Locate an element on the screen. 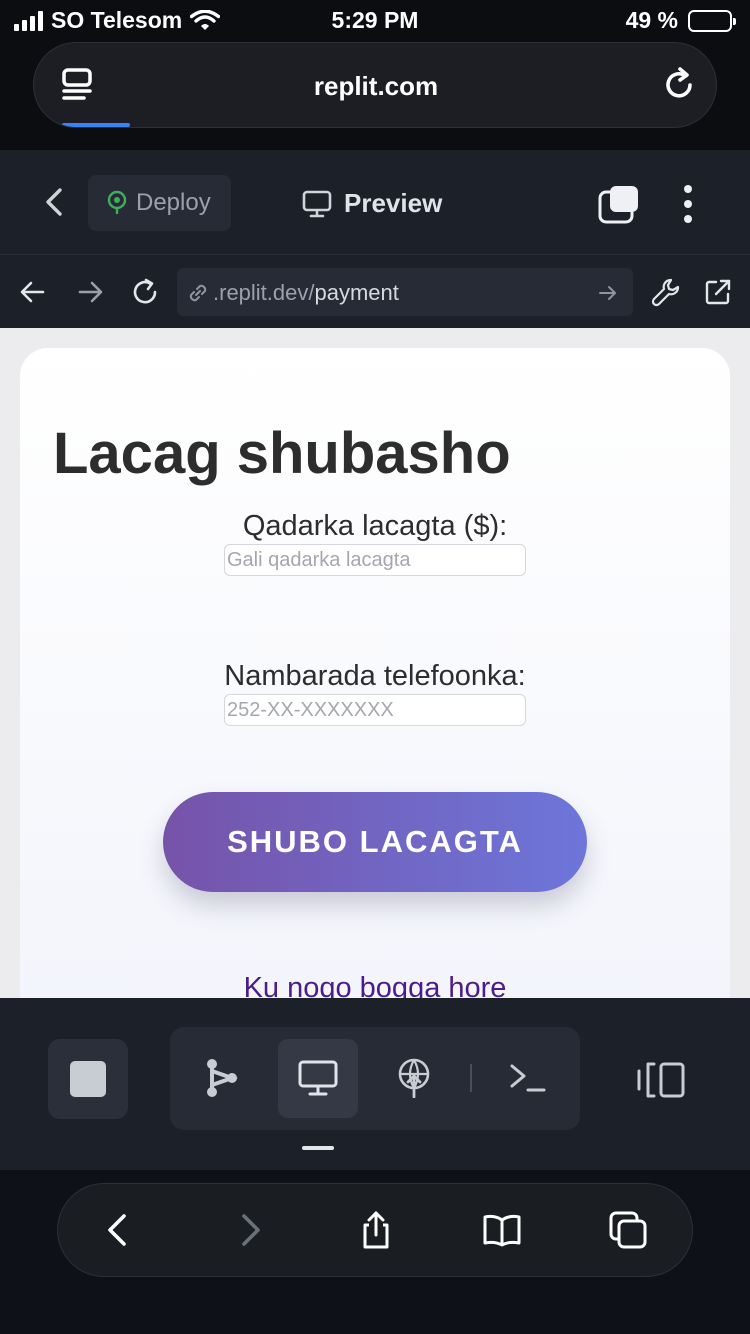 The image size is (750, 1334). chevron-right-icon is located at coordinates (250, 1230).